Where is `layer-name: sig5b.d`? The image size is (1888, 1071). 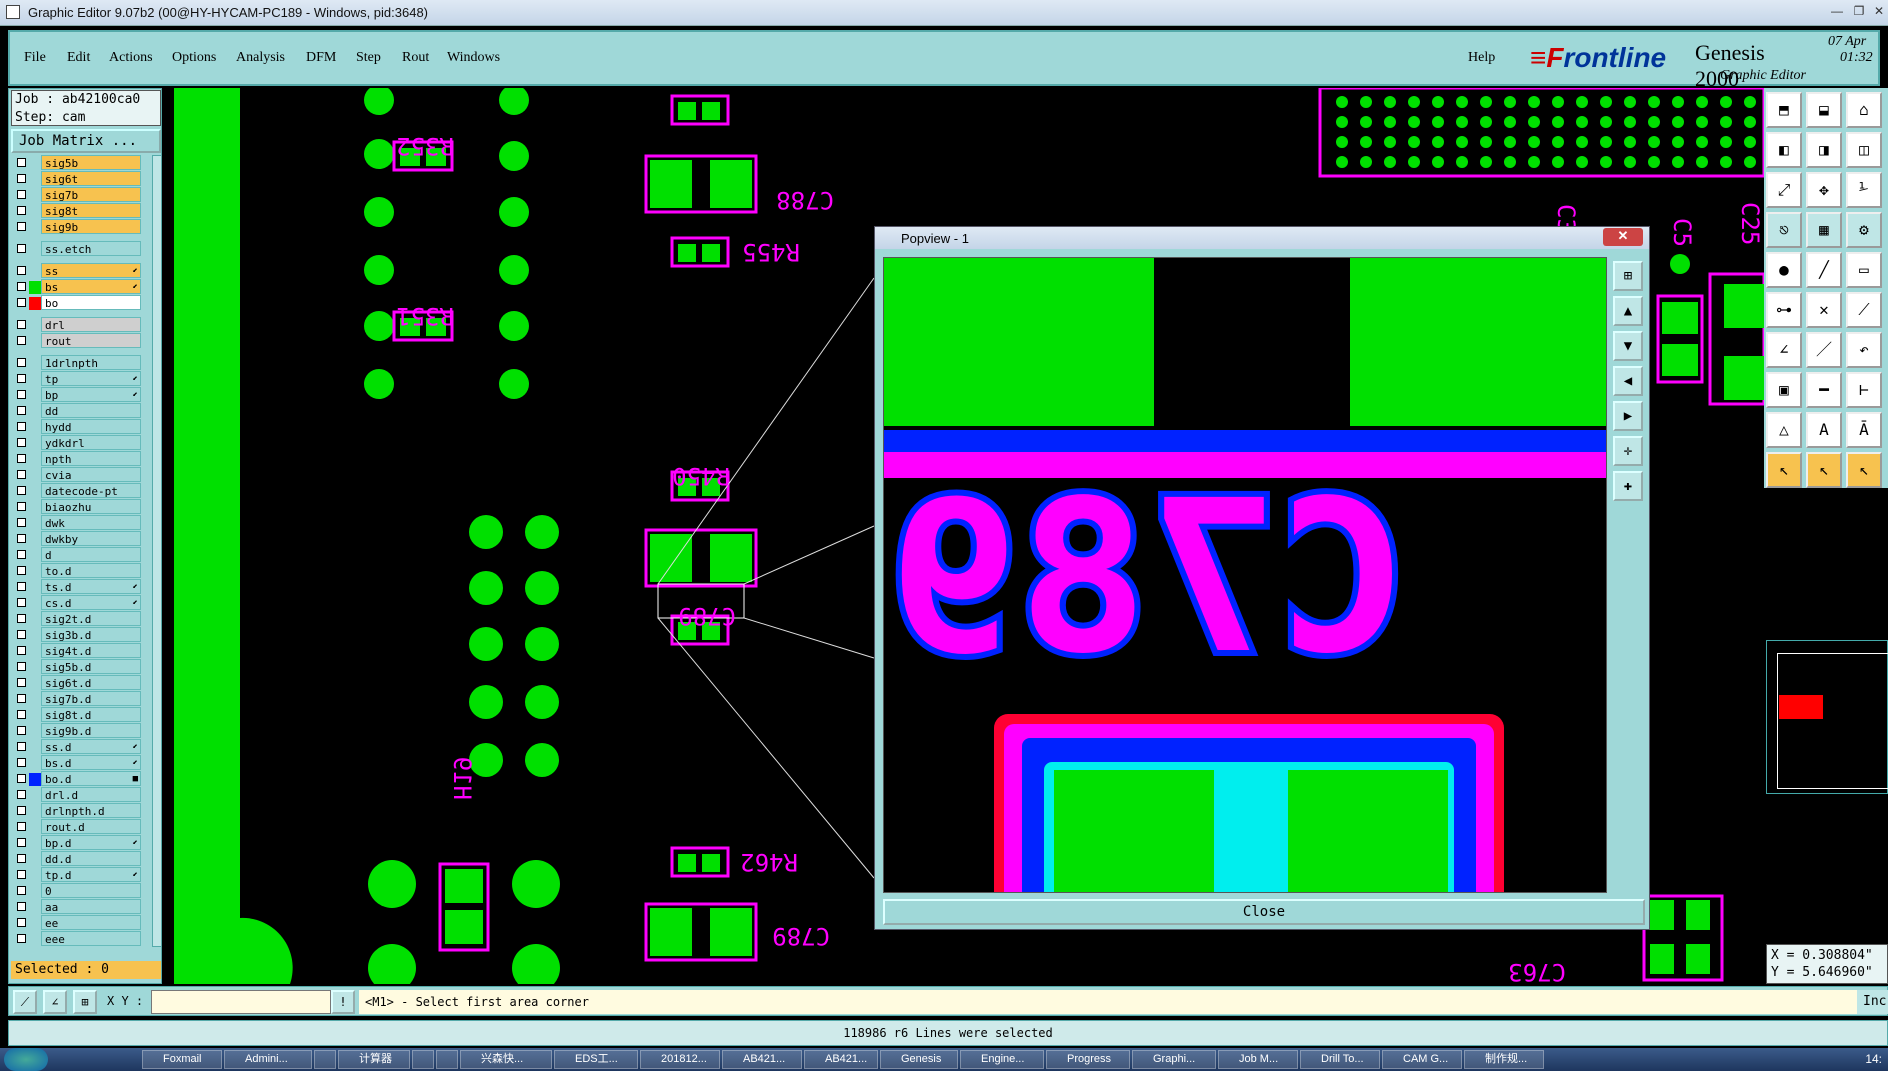 layer-name: sig5b.d is located at coordinates (91, 666).